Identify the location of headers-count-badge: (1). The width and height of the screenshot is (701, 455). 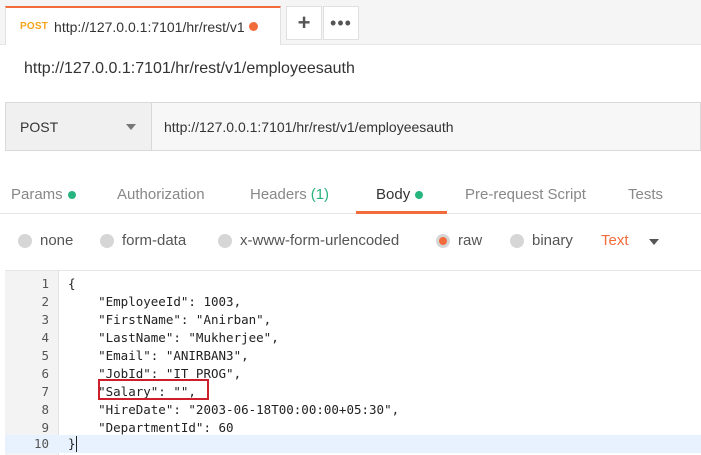
(320, 194).